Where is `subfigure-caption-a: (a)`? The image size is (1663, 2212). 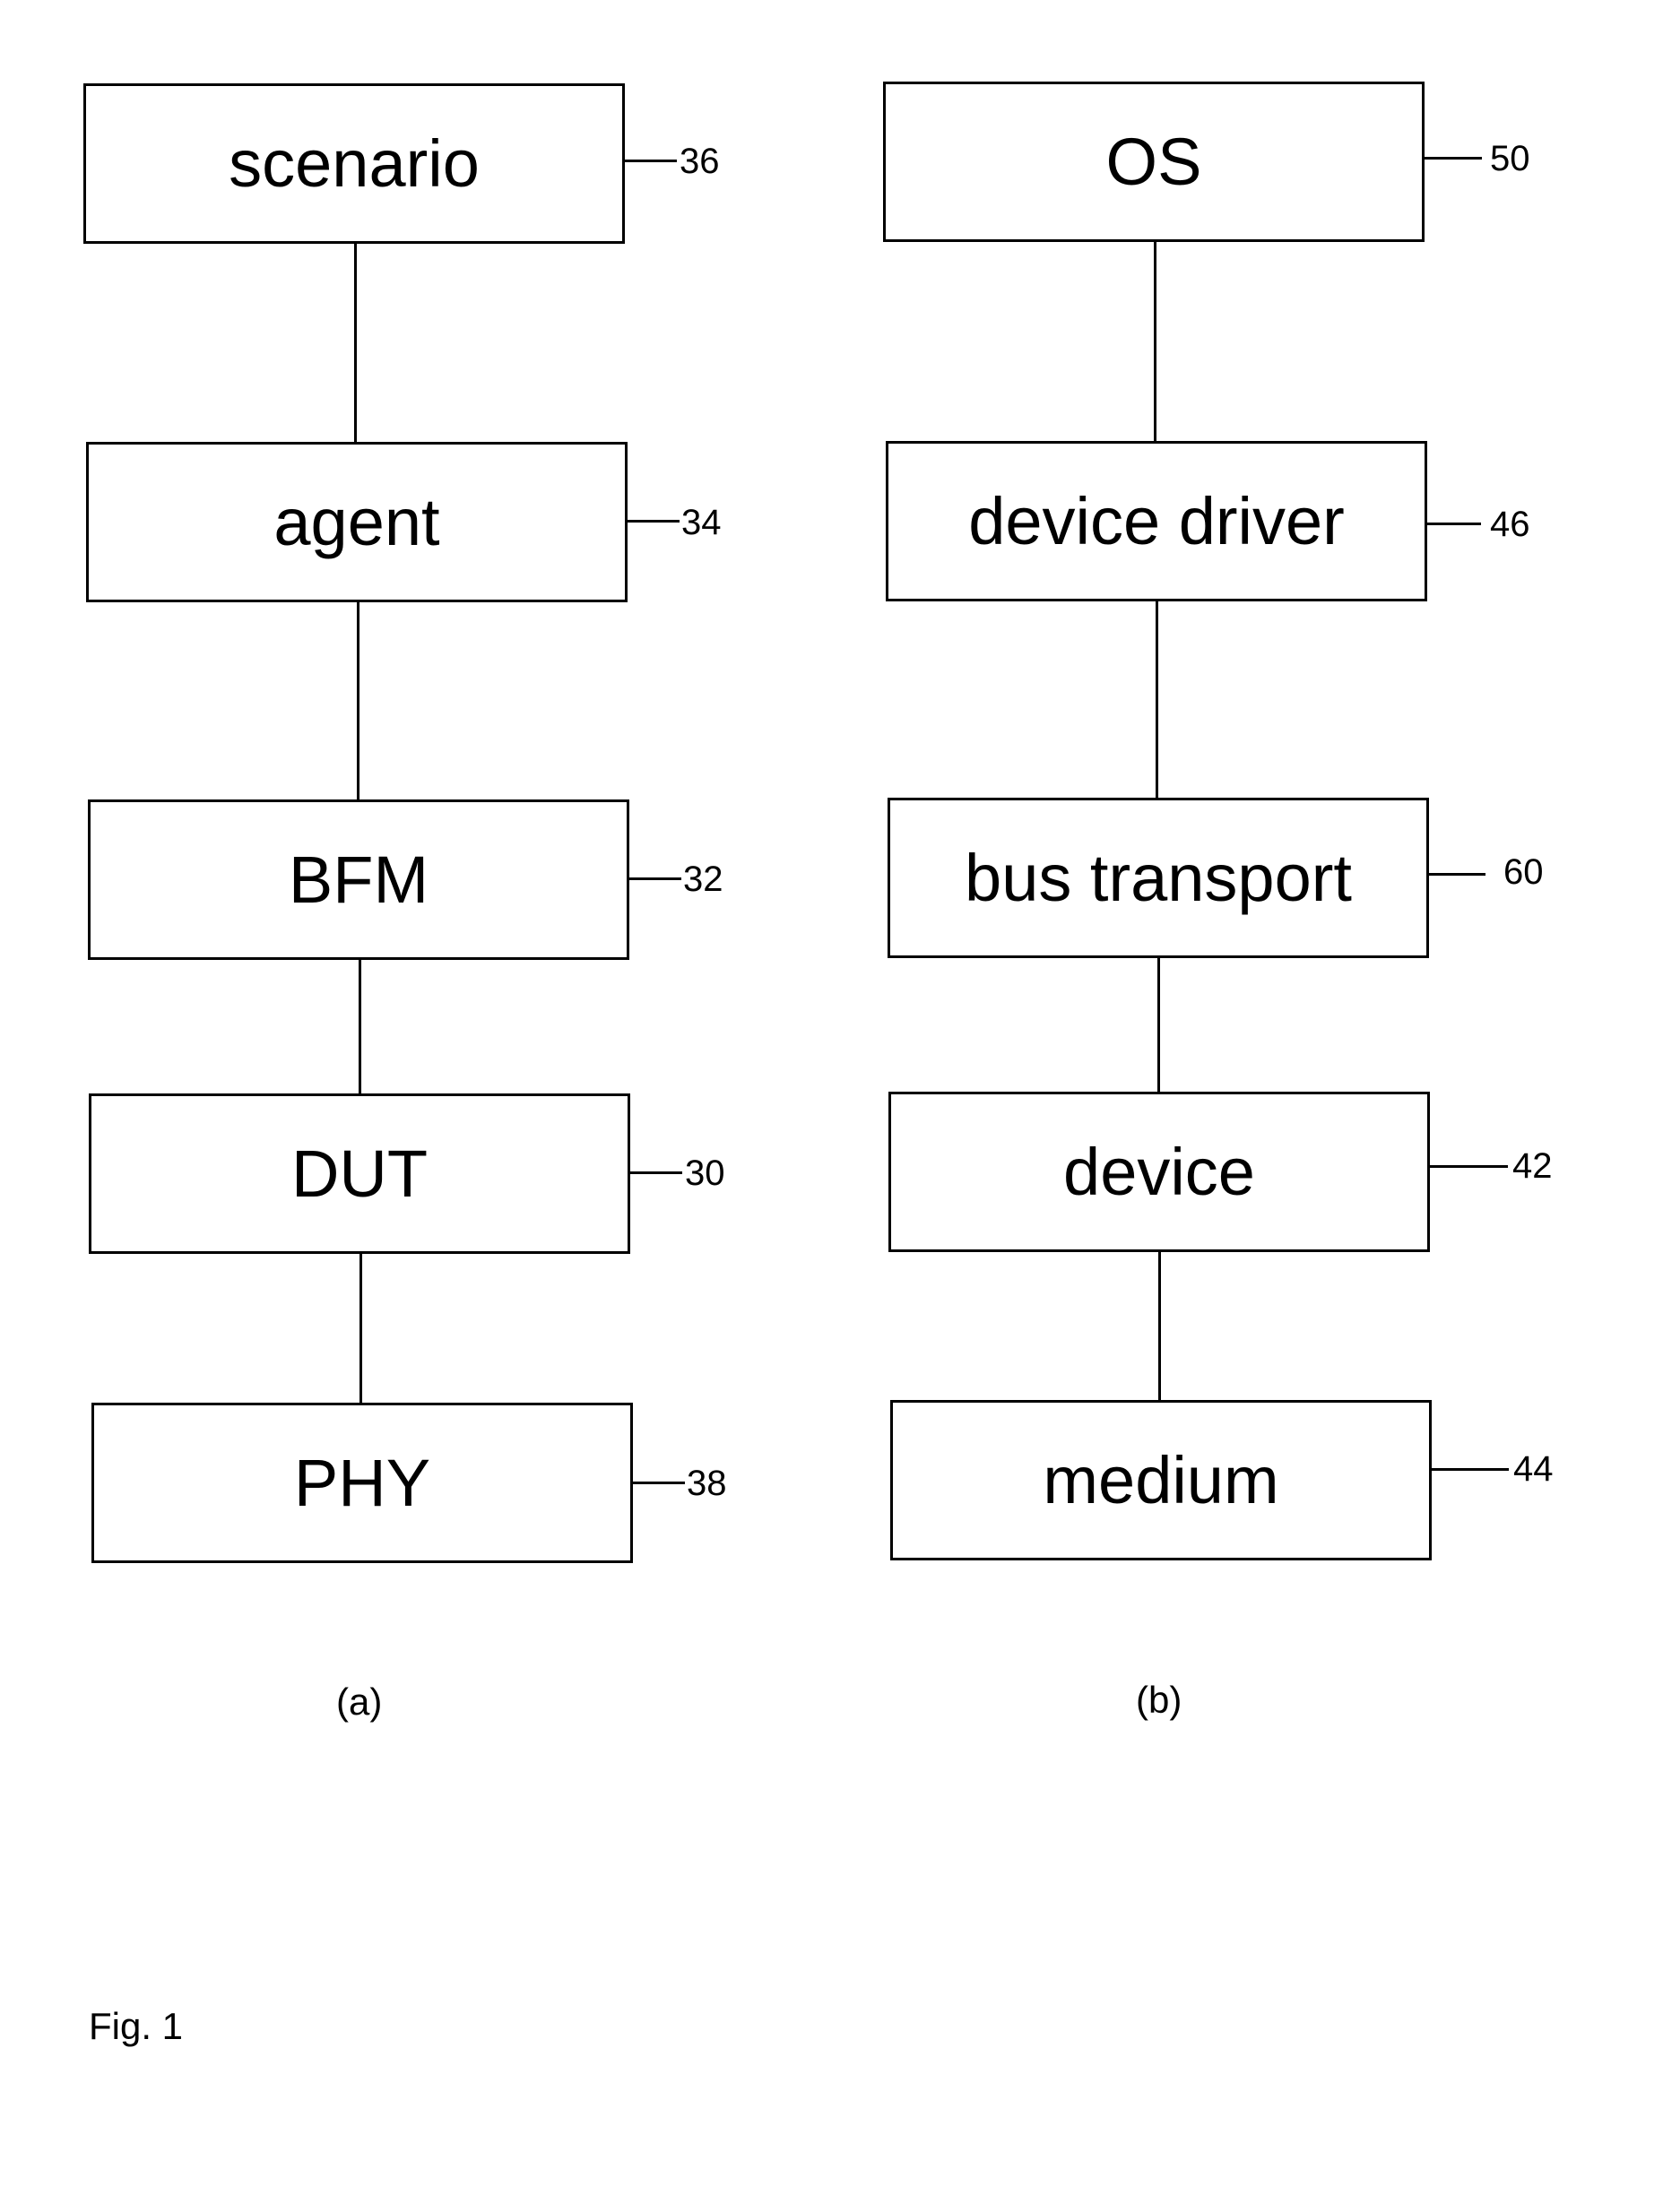
subfigure-caption-a: (a) is located at coordinates (360, 1702).